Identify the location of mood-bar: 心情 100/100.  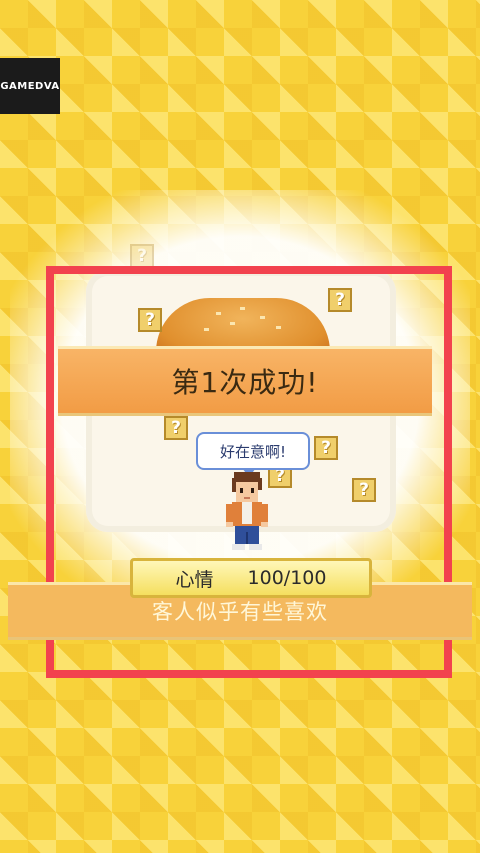
(251, 578).